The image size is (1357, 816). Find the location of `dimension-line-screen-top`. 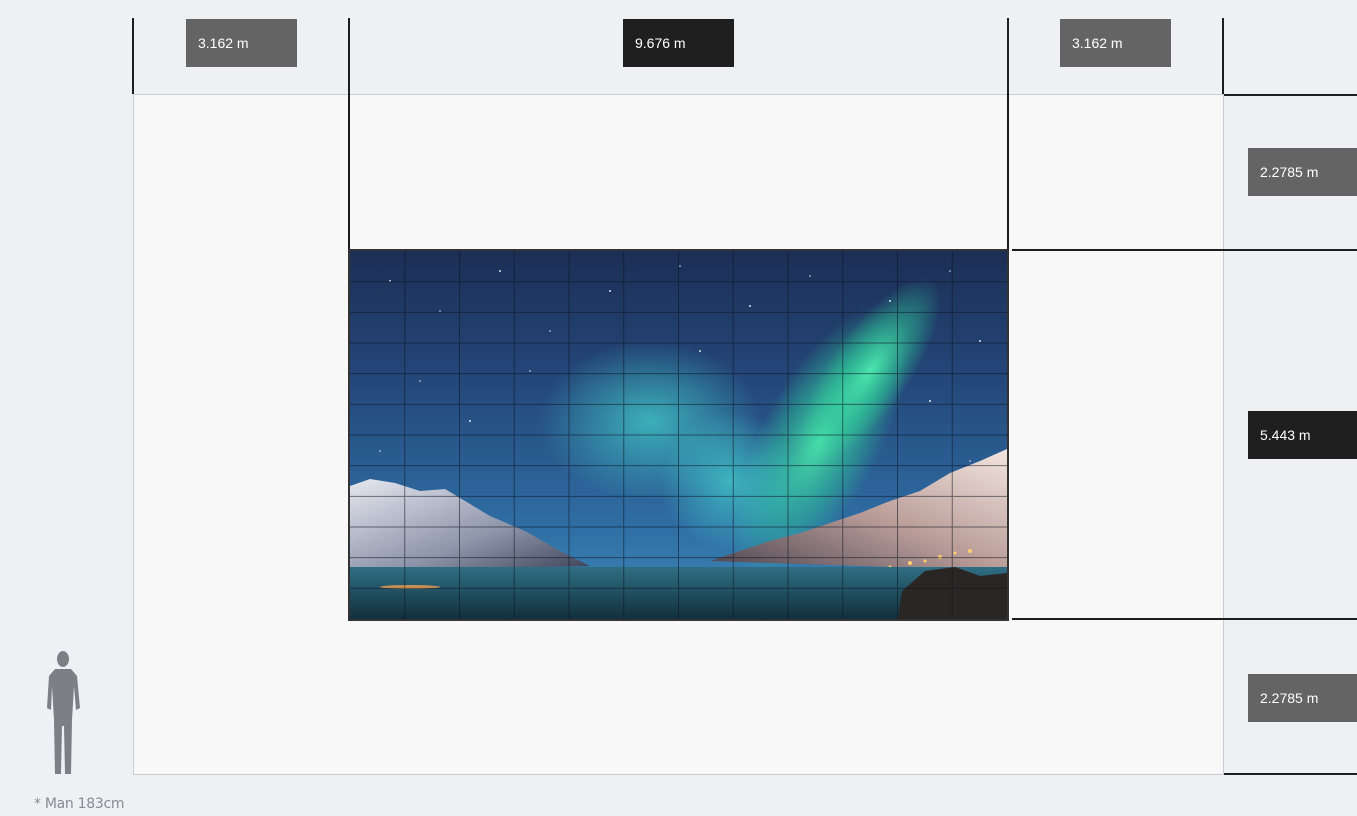

dimension-line-screen-top is located at coordinates (1184, 250).